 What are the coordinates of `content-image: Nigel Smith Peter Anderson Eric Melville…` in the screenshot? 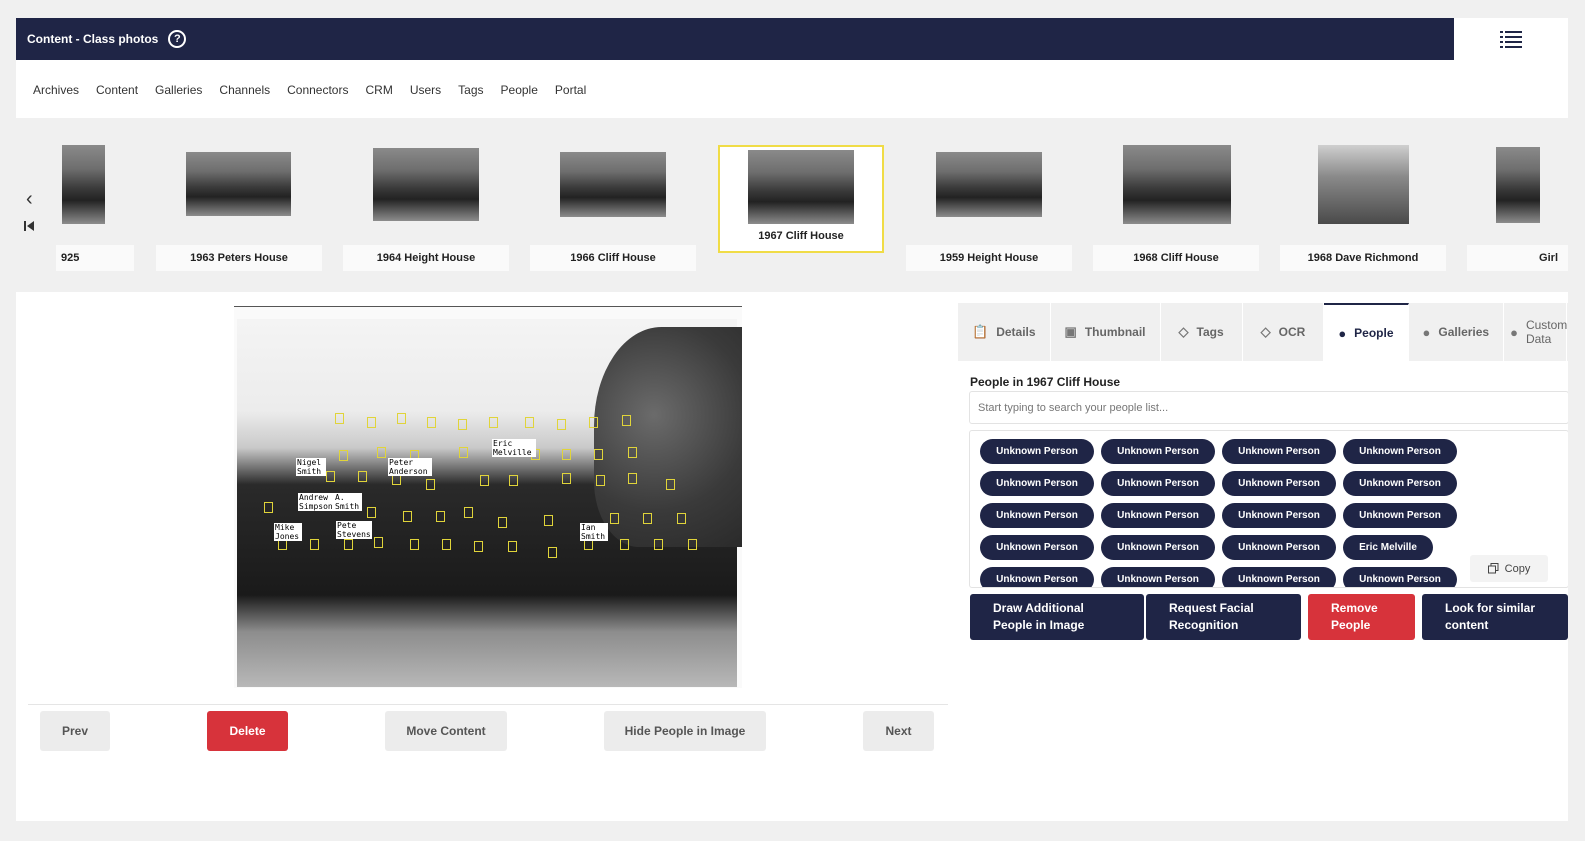 It's located at (488, 497).